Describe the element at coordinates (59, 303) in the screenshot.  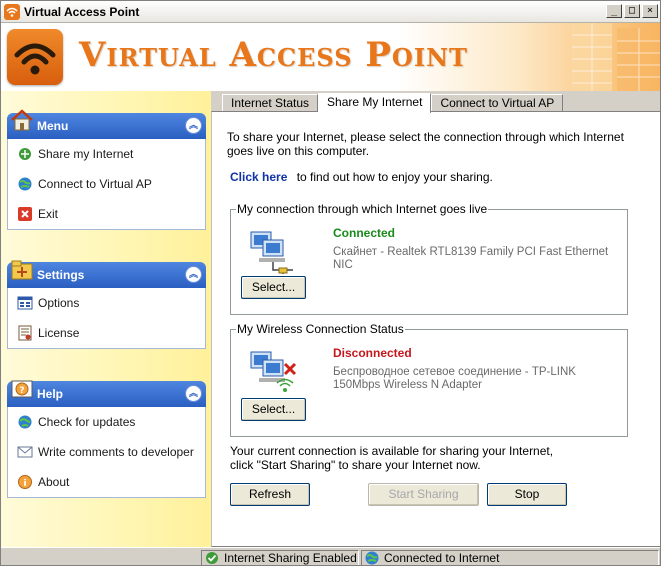
I see `sidebar-item-label: Options` at that location.